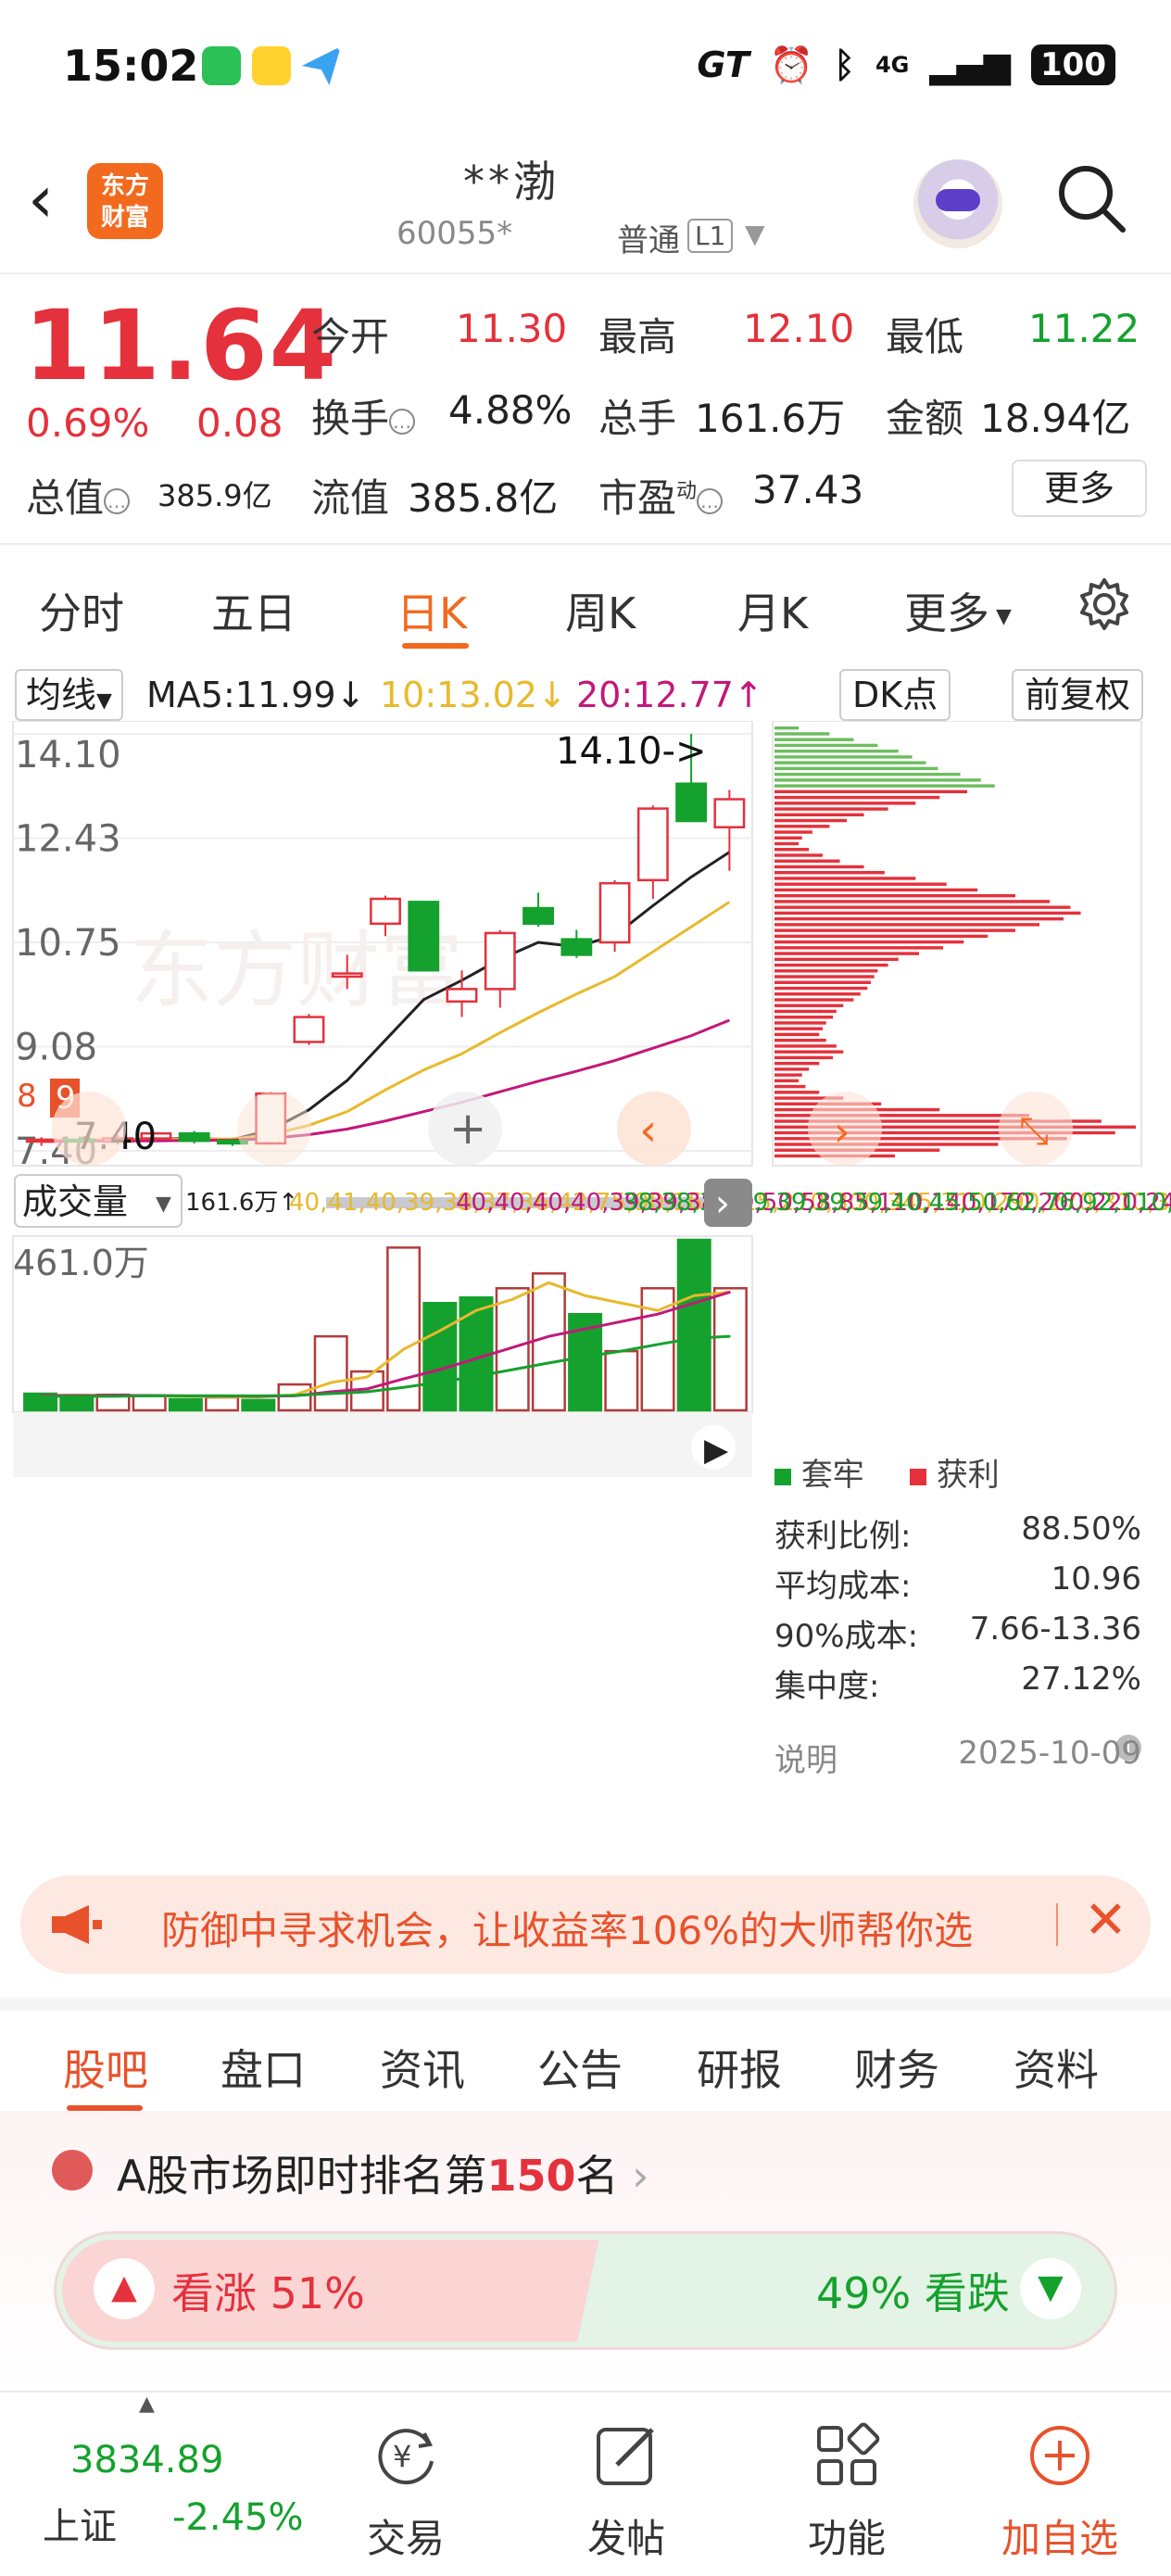 The height and width of the screenshot is (2576, 1171). I want to click on yuan-cycle-icon: ¥, so click(406, 2457).